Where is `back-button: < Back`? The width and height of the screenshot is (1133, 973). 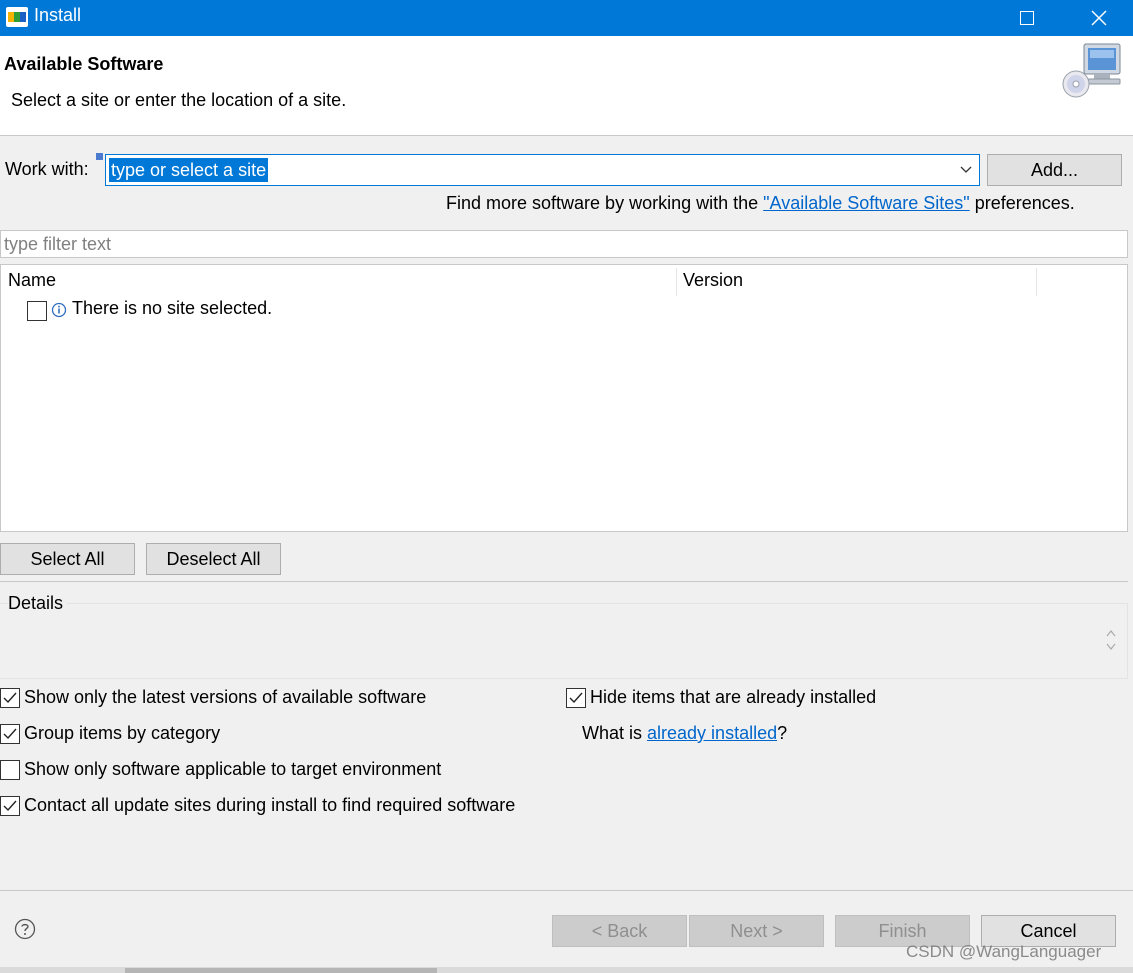 back-button: < Back is located at coordinates (619, 931).